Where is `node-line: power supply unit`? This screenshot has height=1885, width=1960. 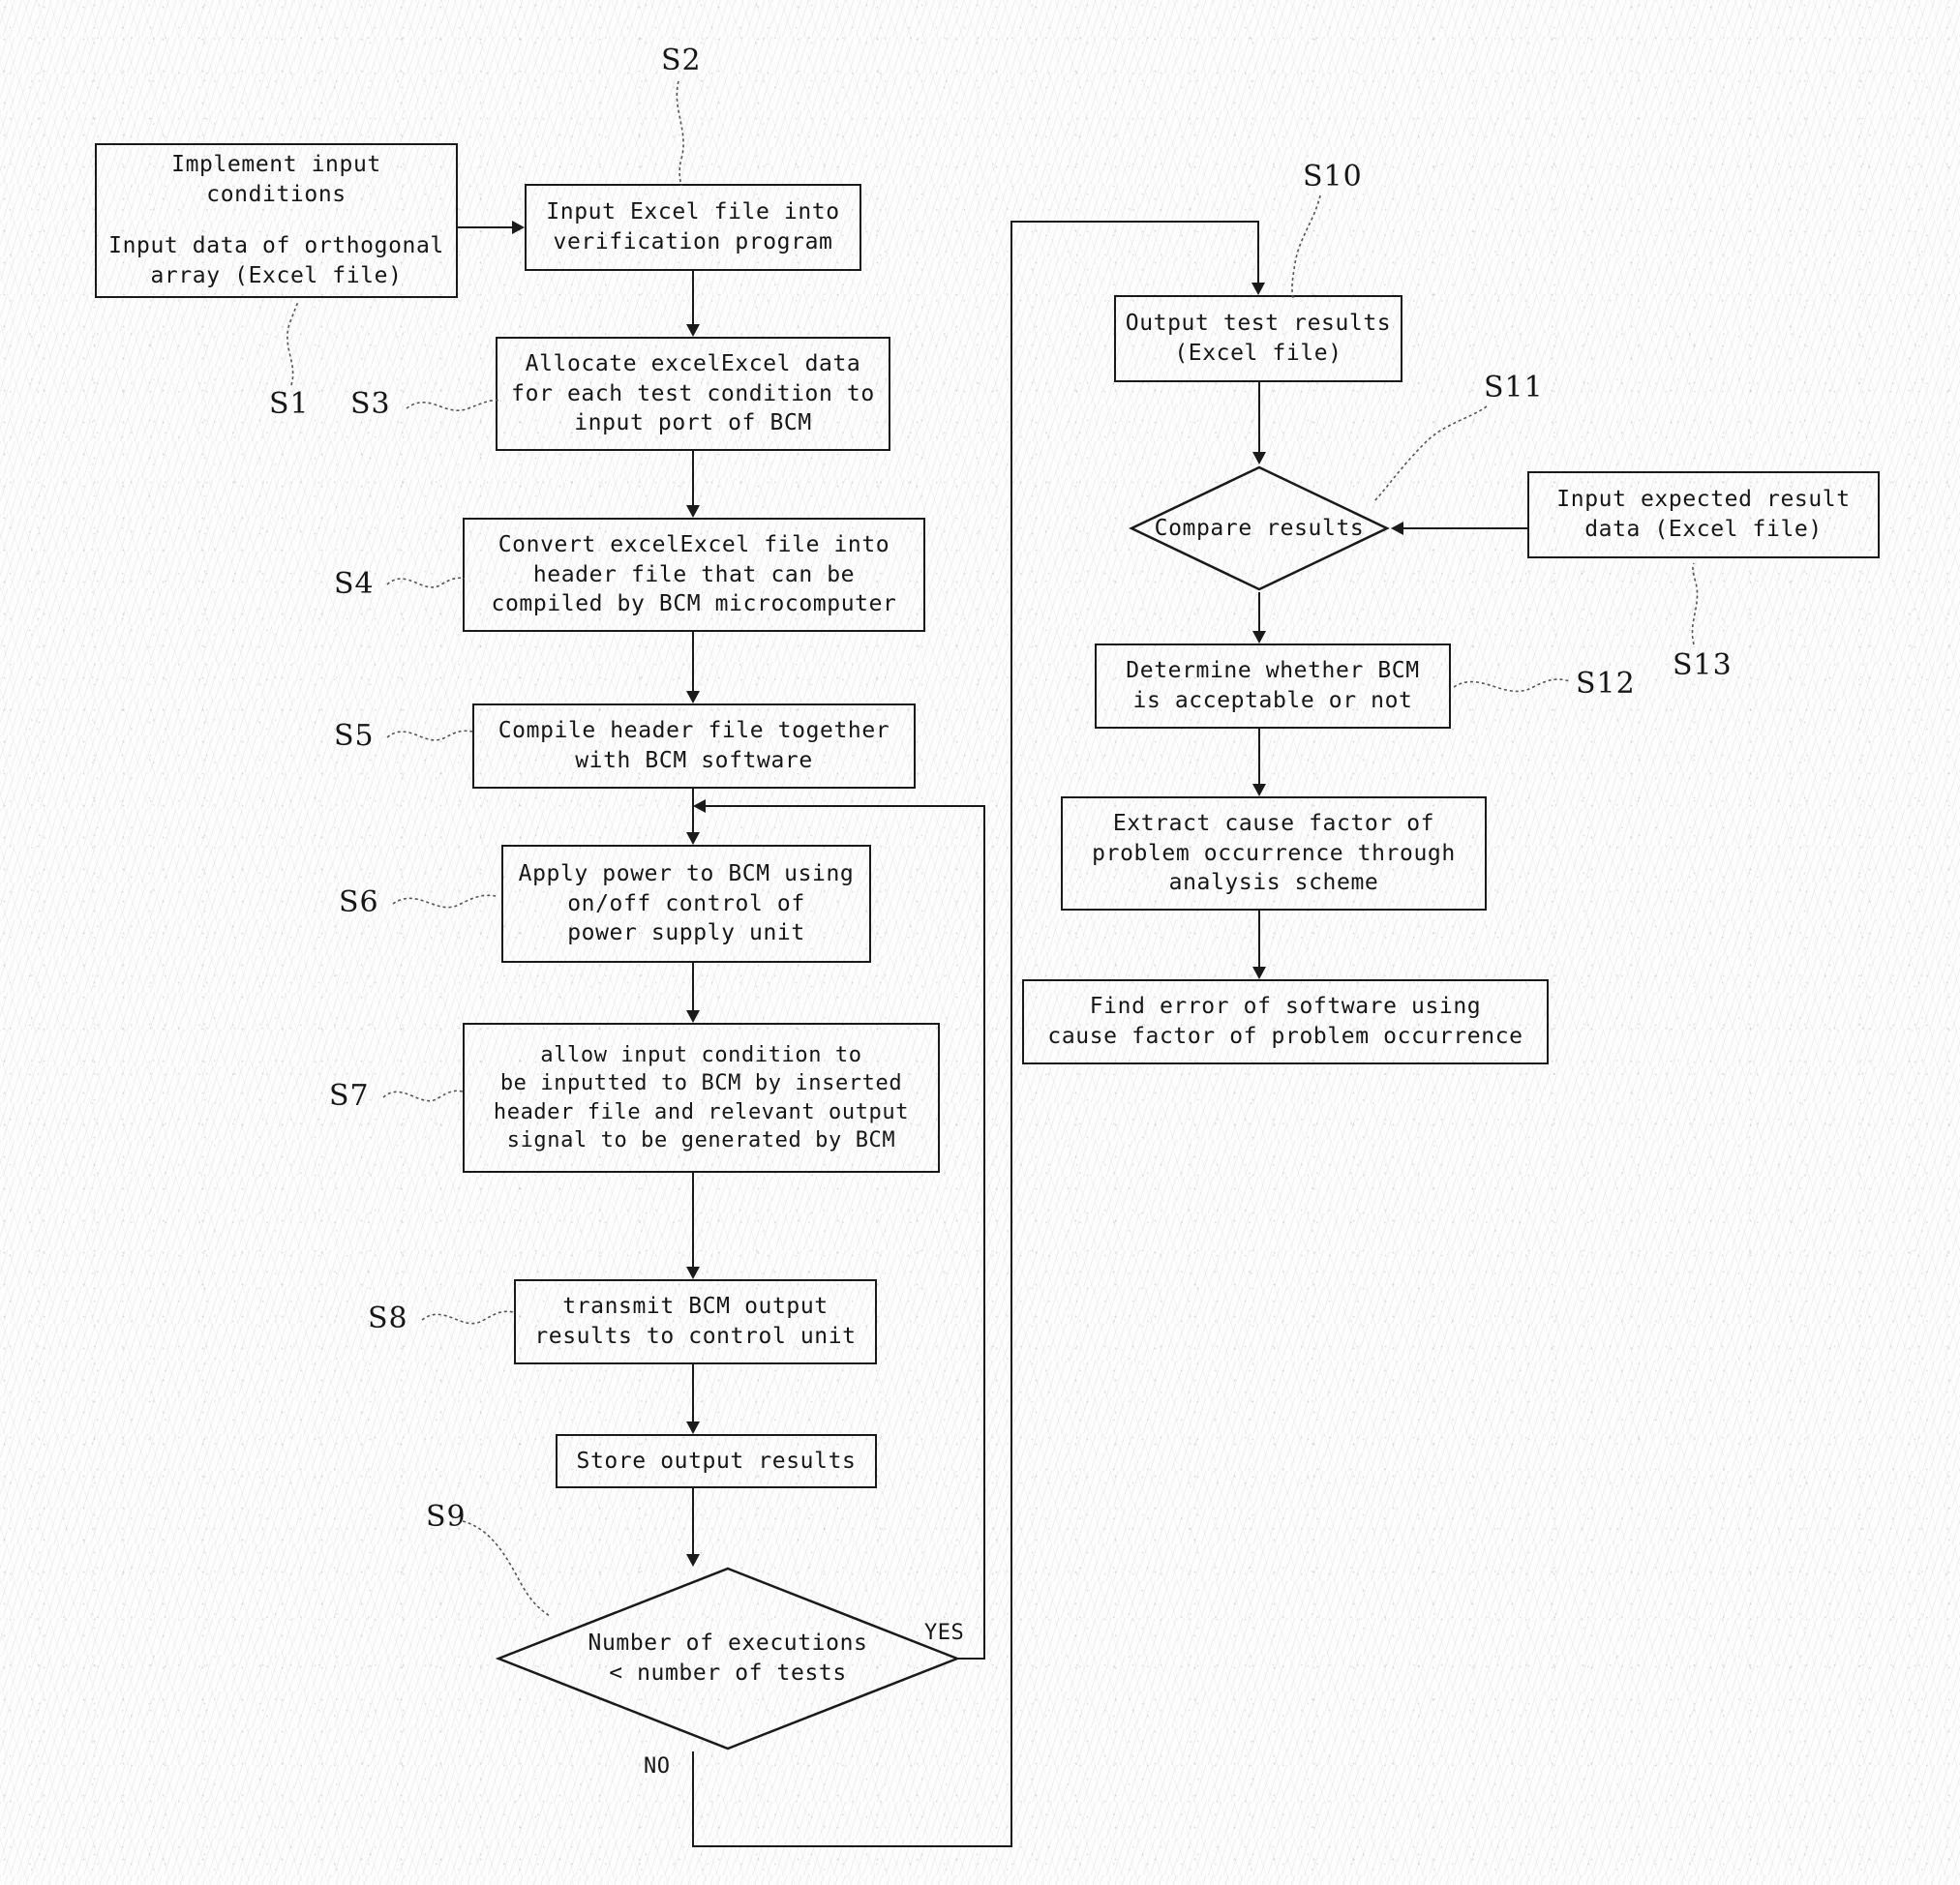 node-line: power supply unit is located at coordinates (686, 933).